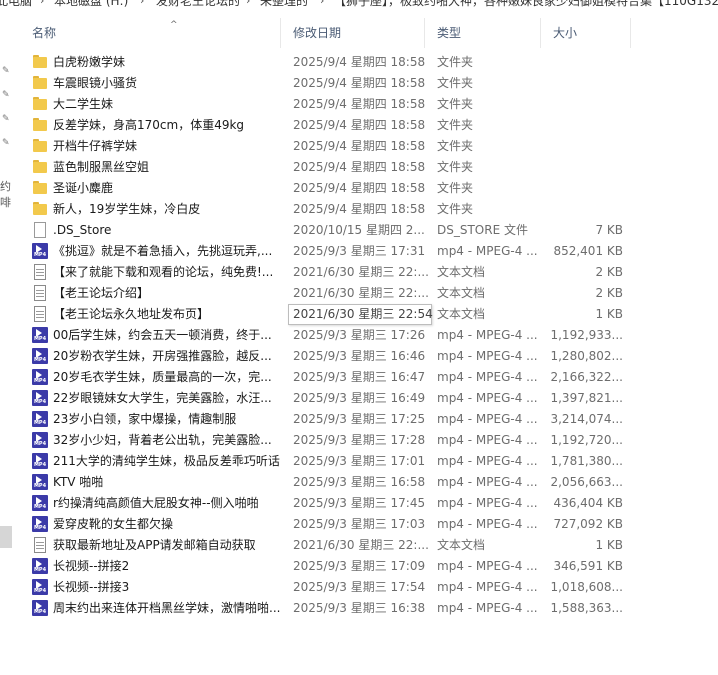 This screenshot has height=675, width=718. Describe the element at coordinates (586, 33) in the screenshot. I see `column-header-size: 大小` at that location.